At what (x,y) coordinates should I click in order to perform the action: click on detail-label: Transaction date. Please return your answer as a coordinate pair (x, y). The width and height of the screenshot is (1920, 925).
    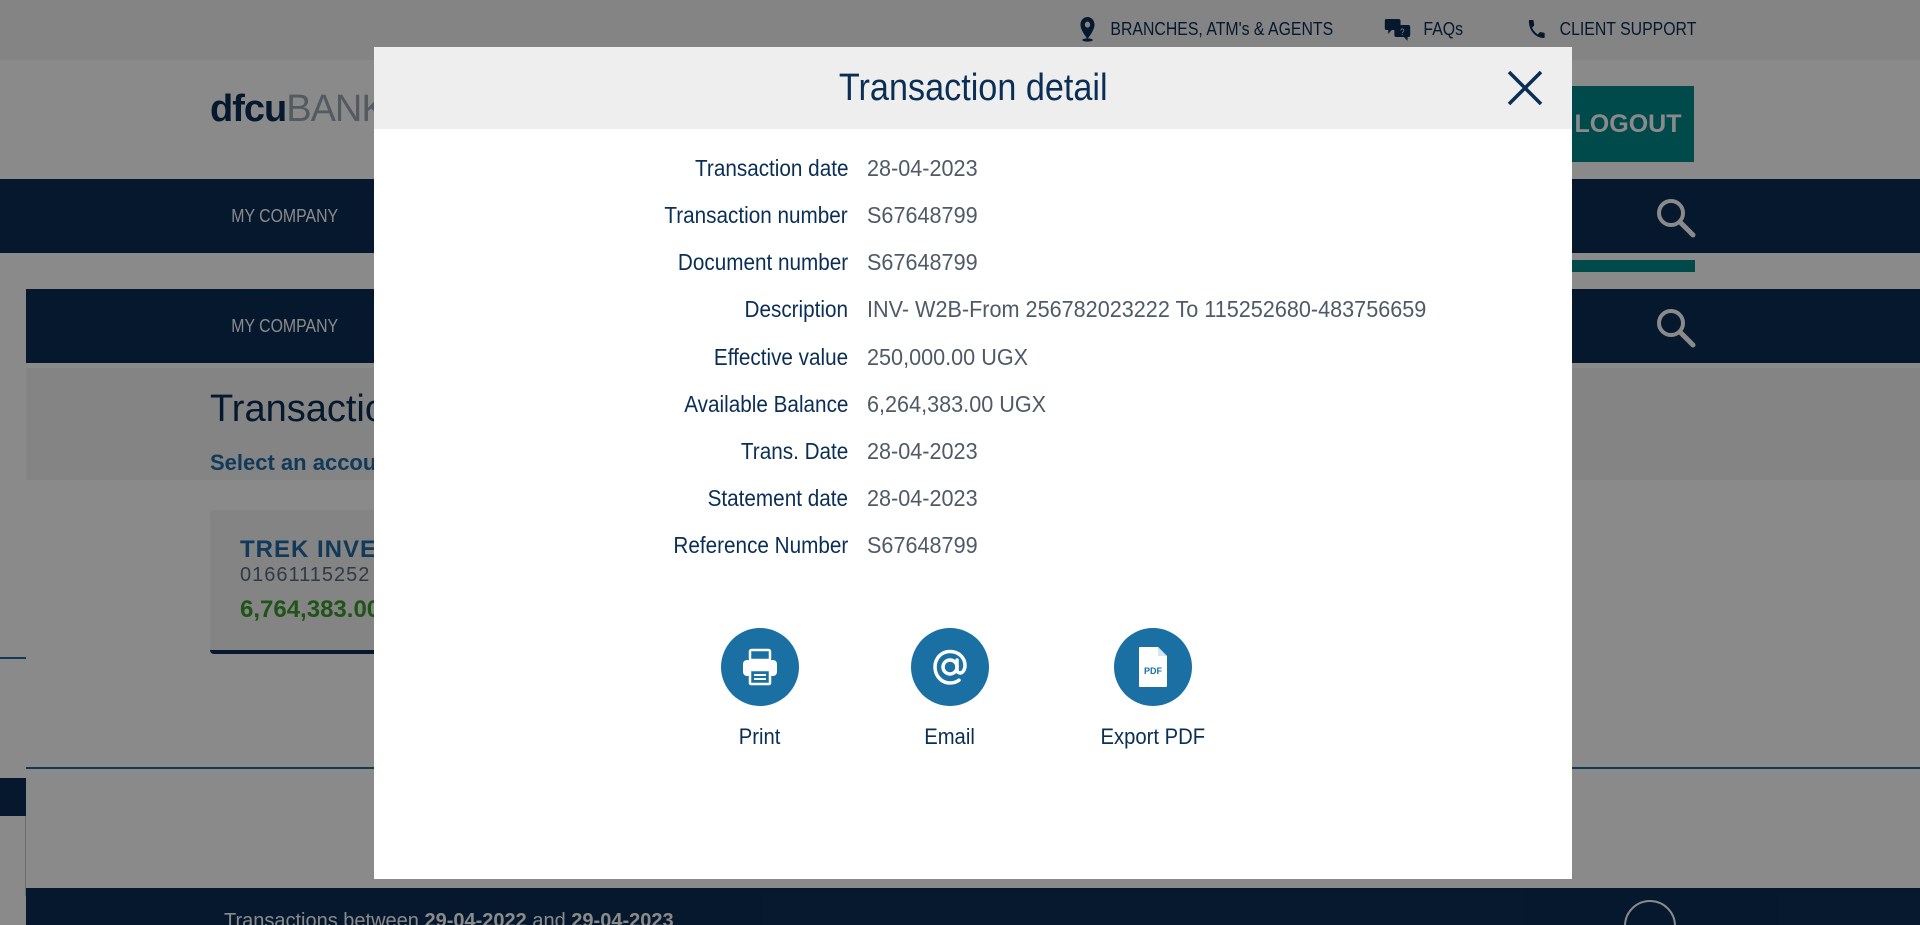
    Looking at the image, I should click on (771, 168).